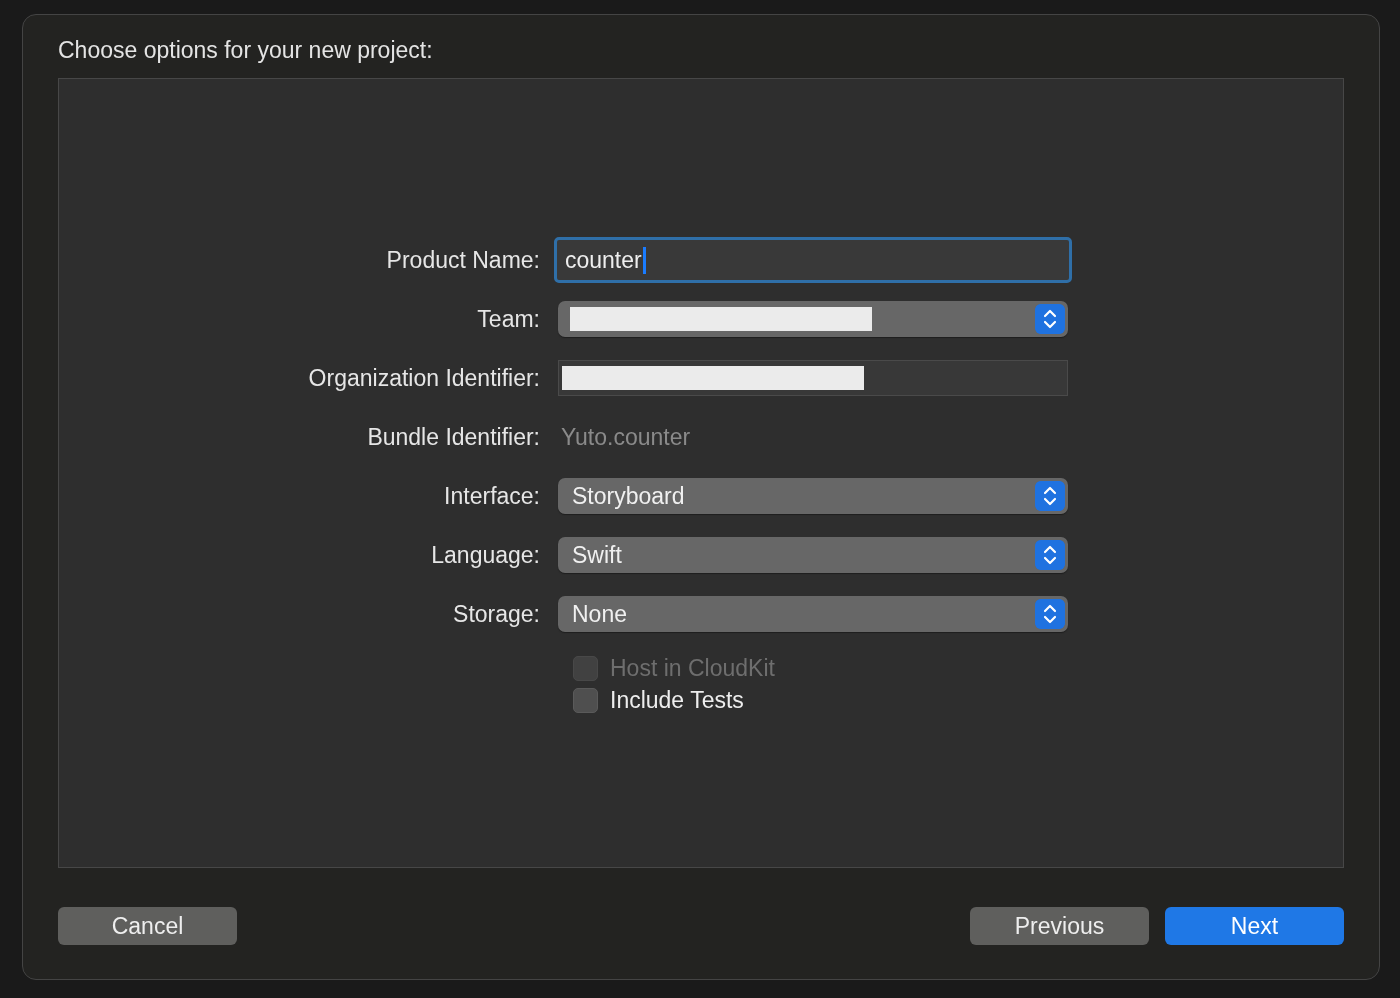 This screenshot has width=1400, height=998. Describe the element at coordinates (453, 437) in the screenshot. I see `field-label: Bundle Identifier:` at that location.